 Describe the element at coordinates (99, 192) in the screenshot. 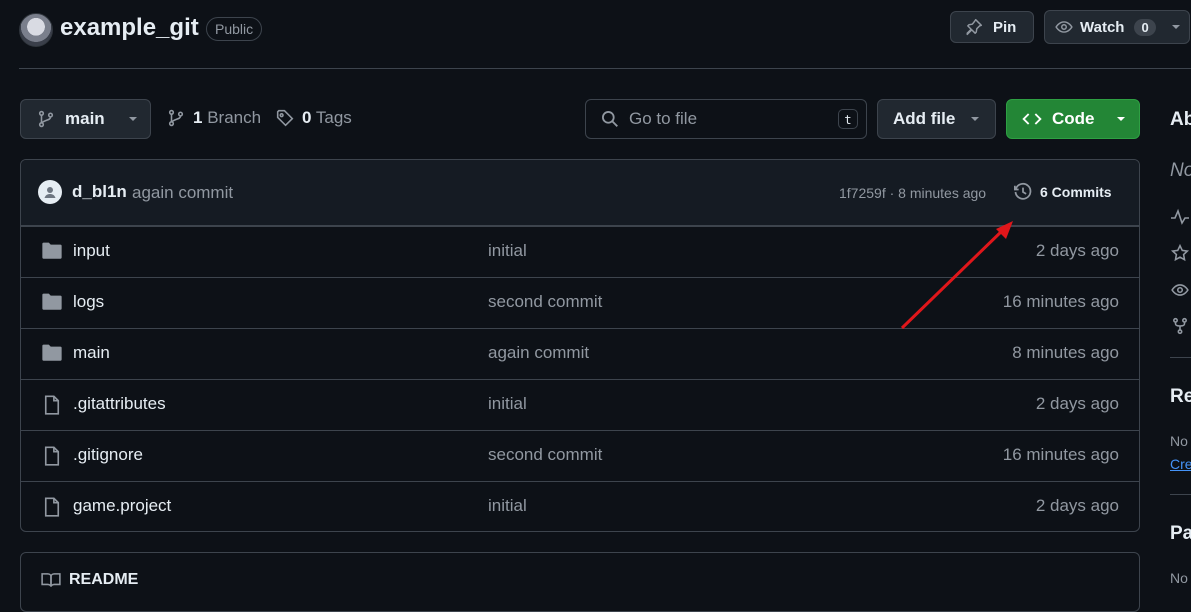

I see `commit-author: d_bl1n` at that location.